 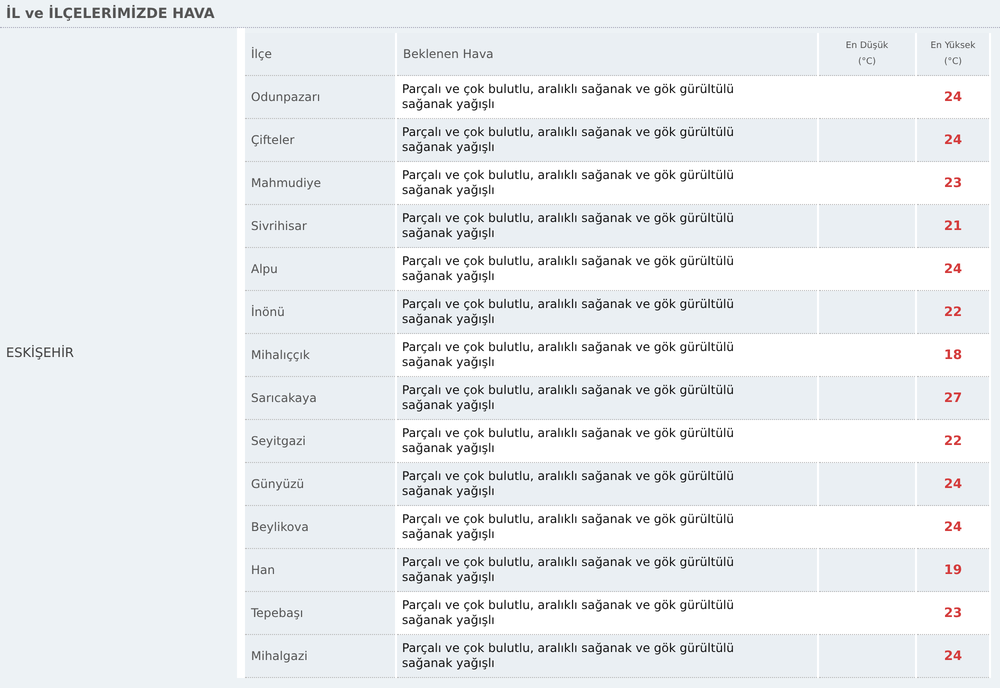 I want to click on district-cell: Alpu, so click(x=320, y=269).